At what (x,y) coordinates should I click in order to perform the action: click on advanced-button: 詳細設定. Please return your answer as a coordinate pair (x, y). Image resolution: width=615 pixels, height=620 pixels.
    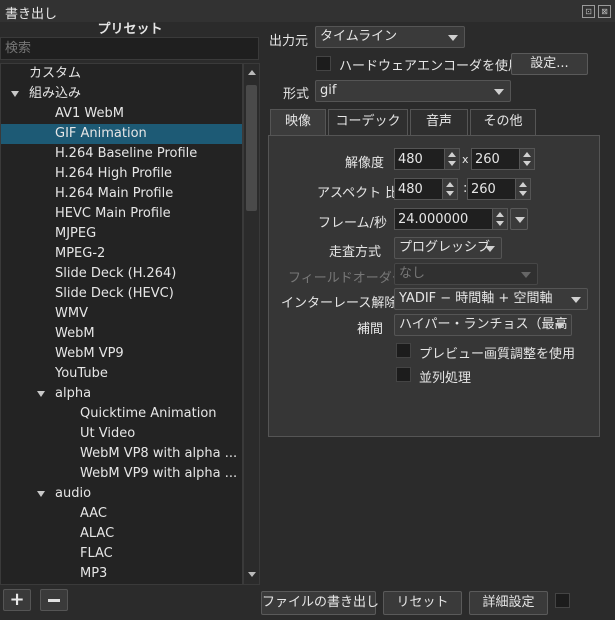
    Looking at the image, I should click on (508, 603).